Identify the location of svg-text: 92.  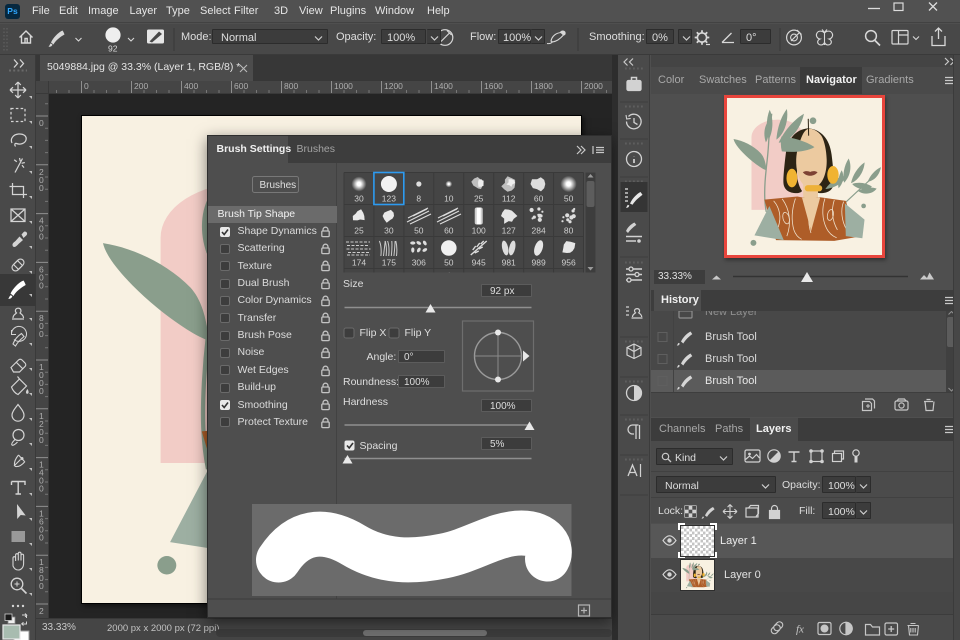
(113, 49).